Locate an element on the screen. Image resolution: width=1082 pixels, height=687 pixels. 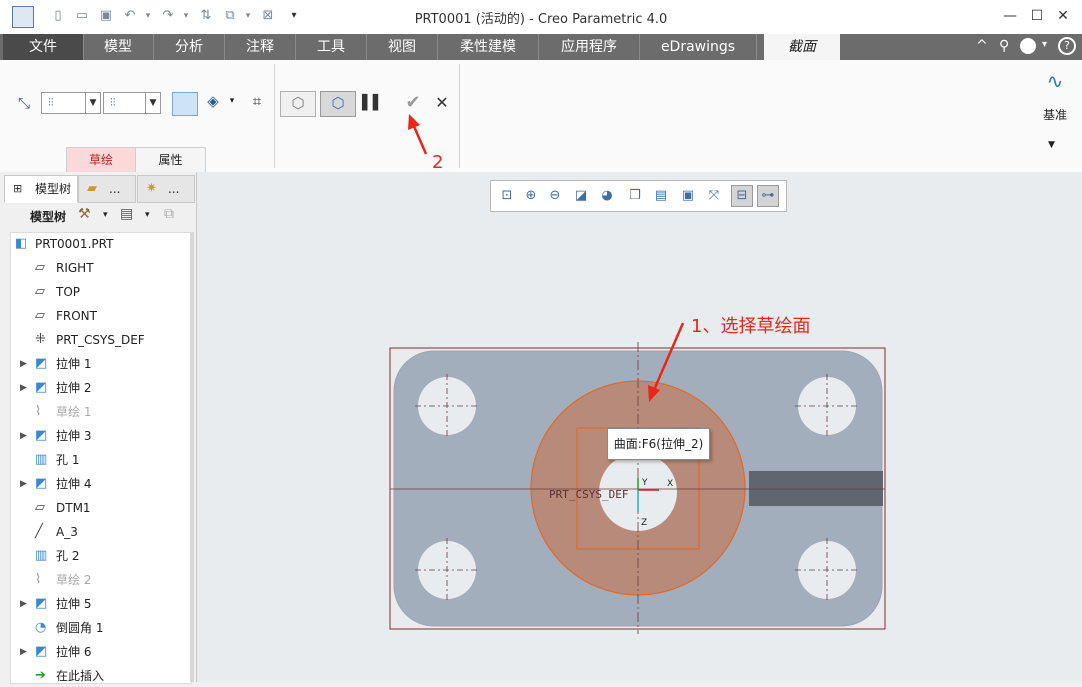
fill-color-dropdown-icon: ▾ is located at coordinates (232, 101).